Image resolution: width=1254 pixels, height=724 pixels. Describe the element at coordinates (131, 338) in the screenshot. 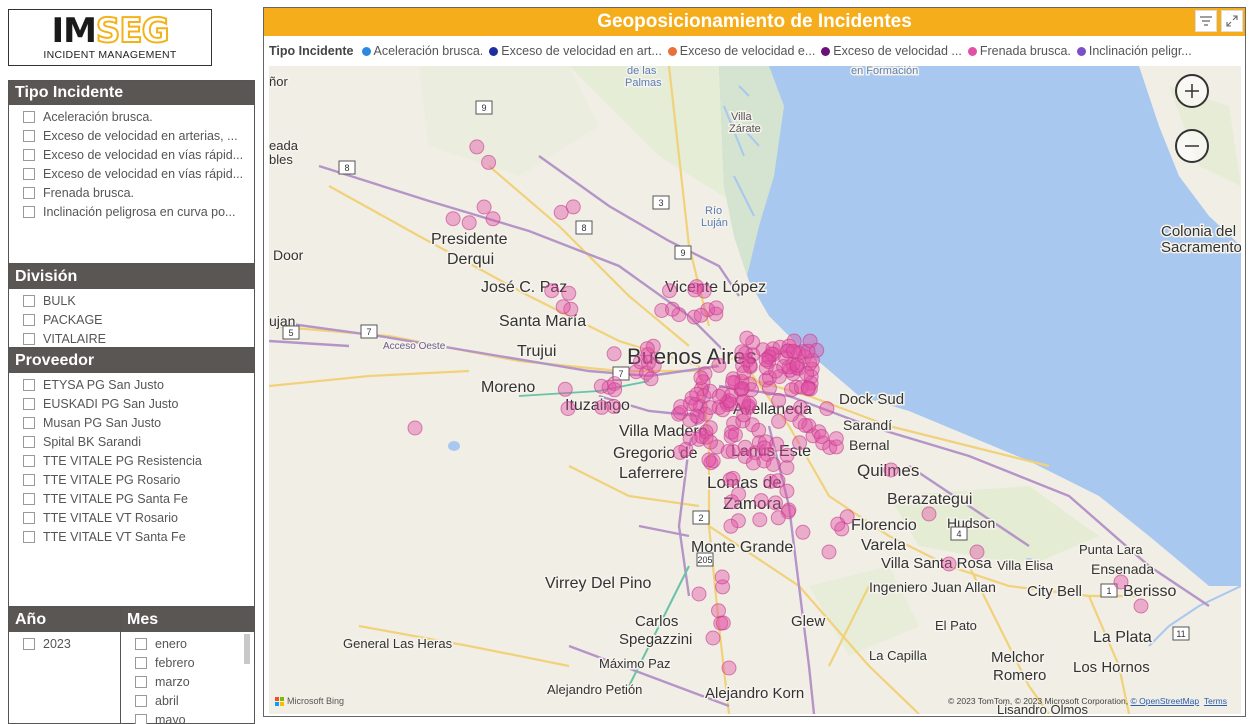

I see `slicer-option: VITALAIRE` at that location.